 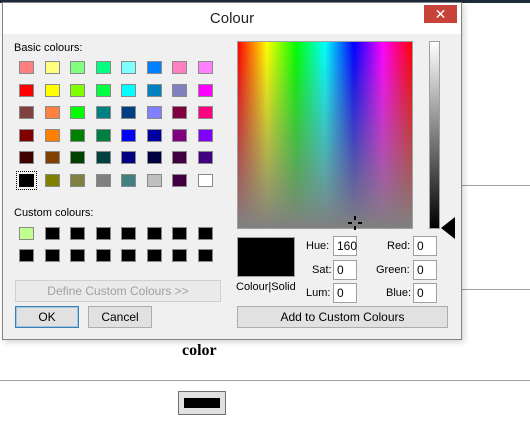 What do you see at coordinates (266, 257) in the screenshot?
I see `colour-preview` at bounding box center [266, 257].